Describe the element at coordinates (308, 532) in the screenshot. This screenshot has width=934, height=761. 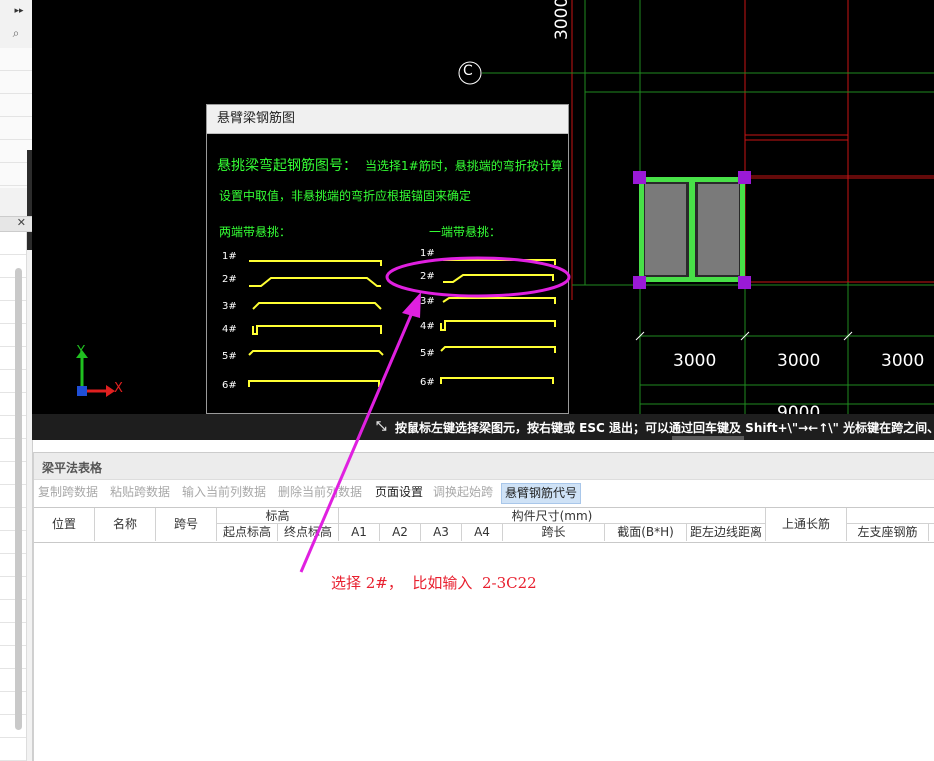
I see `col-elev-end: 终点标高` at that location.